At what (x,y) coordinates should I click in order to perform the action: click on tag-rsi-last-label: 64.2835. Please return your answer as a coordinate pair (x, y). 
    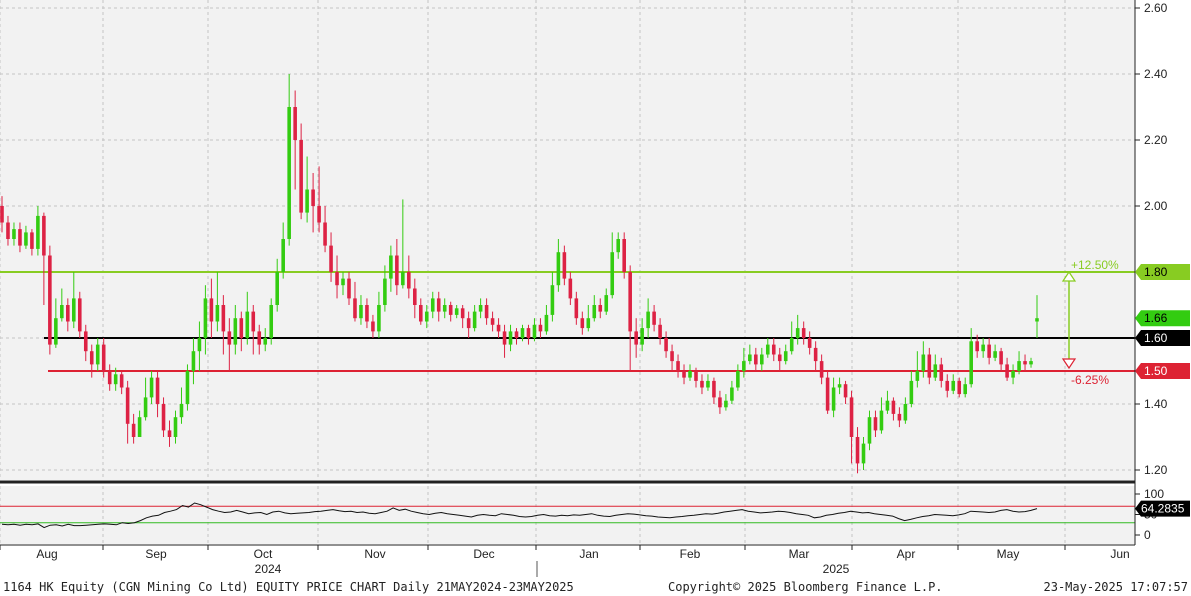
    Looking at the image, I should click on (1163, 509).